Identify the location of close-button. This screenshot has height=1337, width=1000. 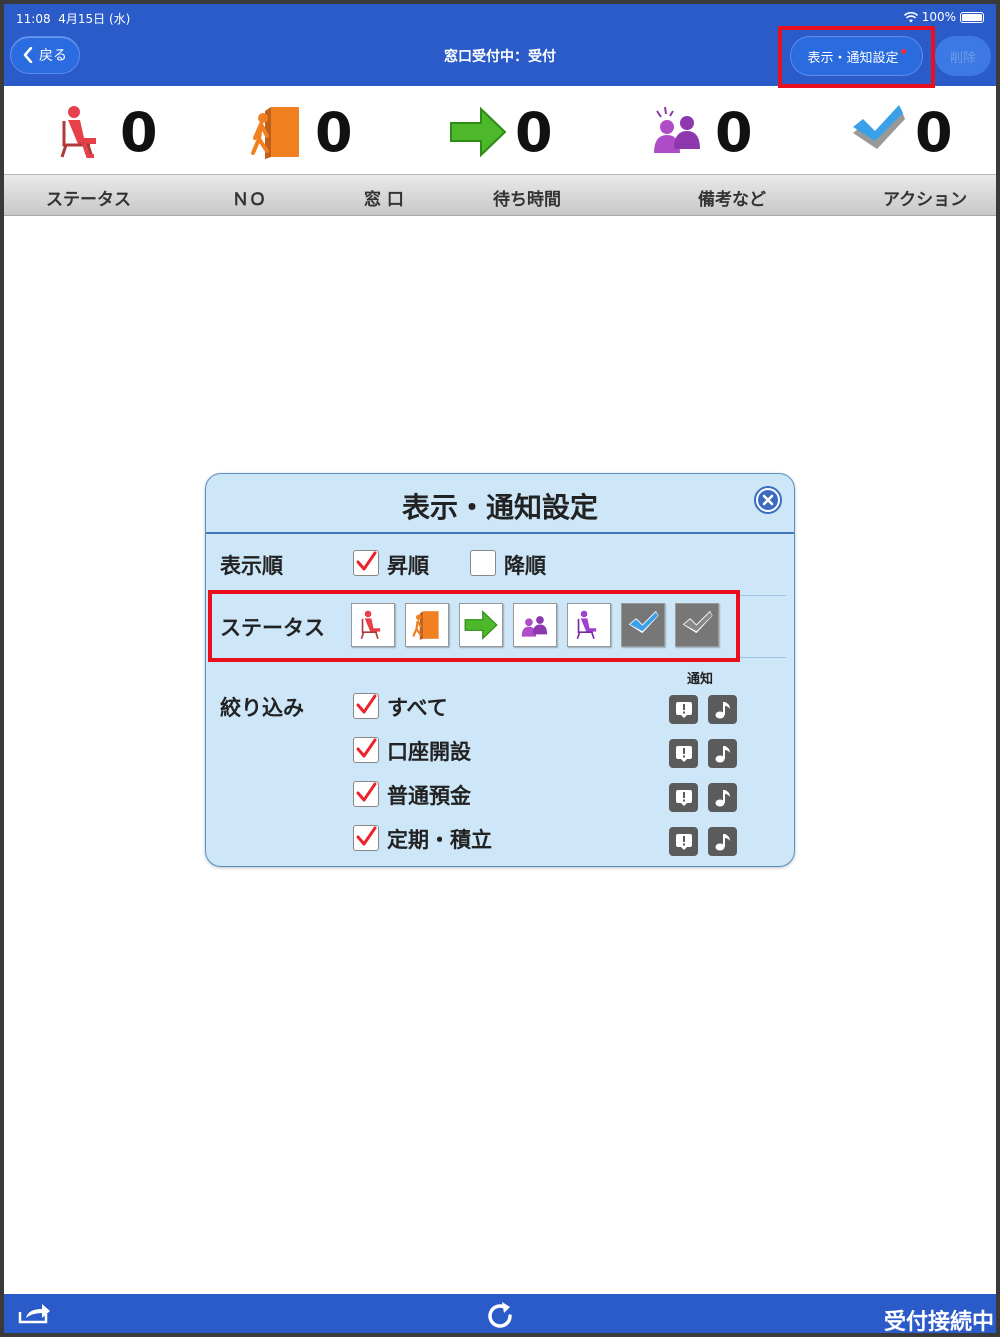
(768, 500).